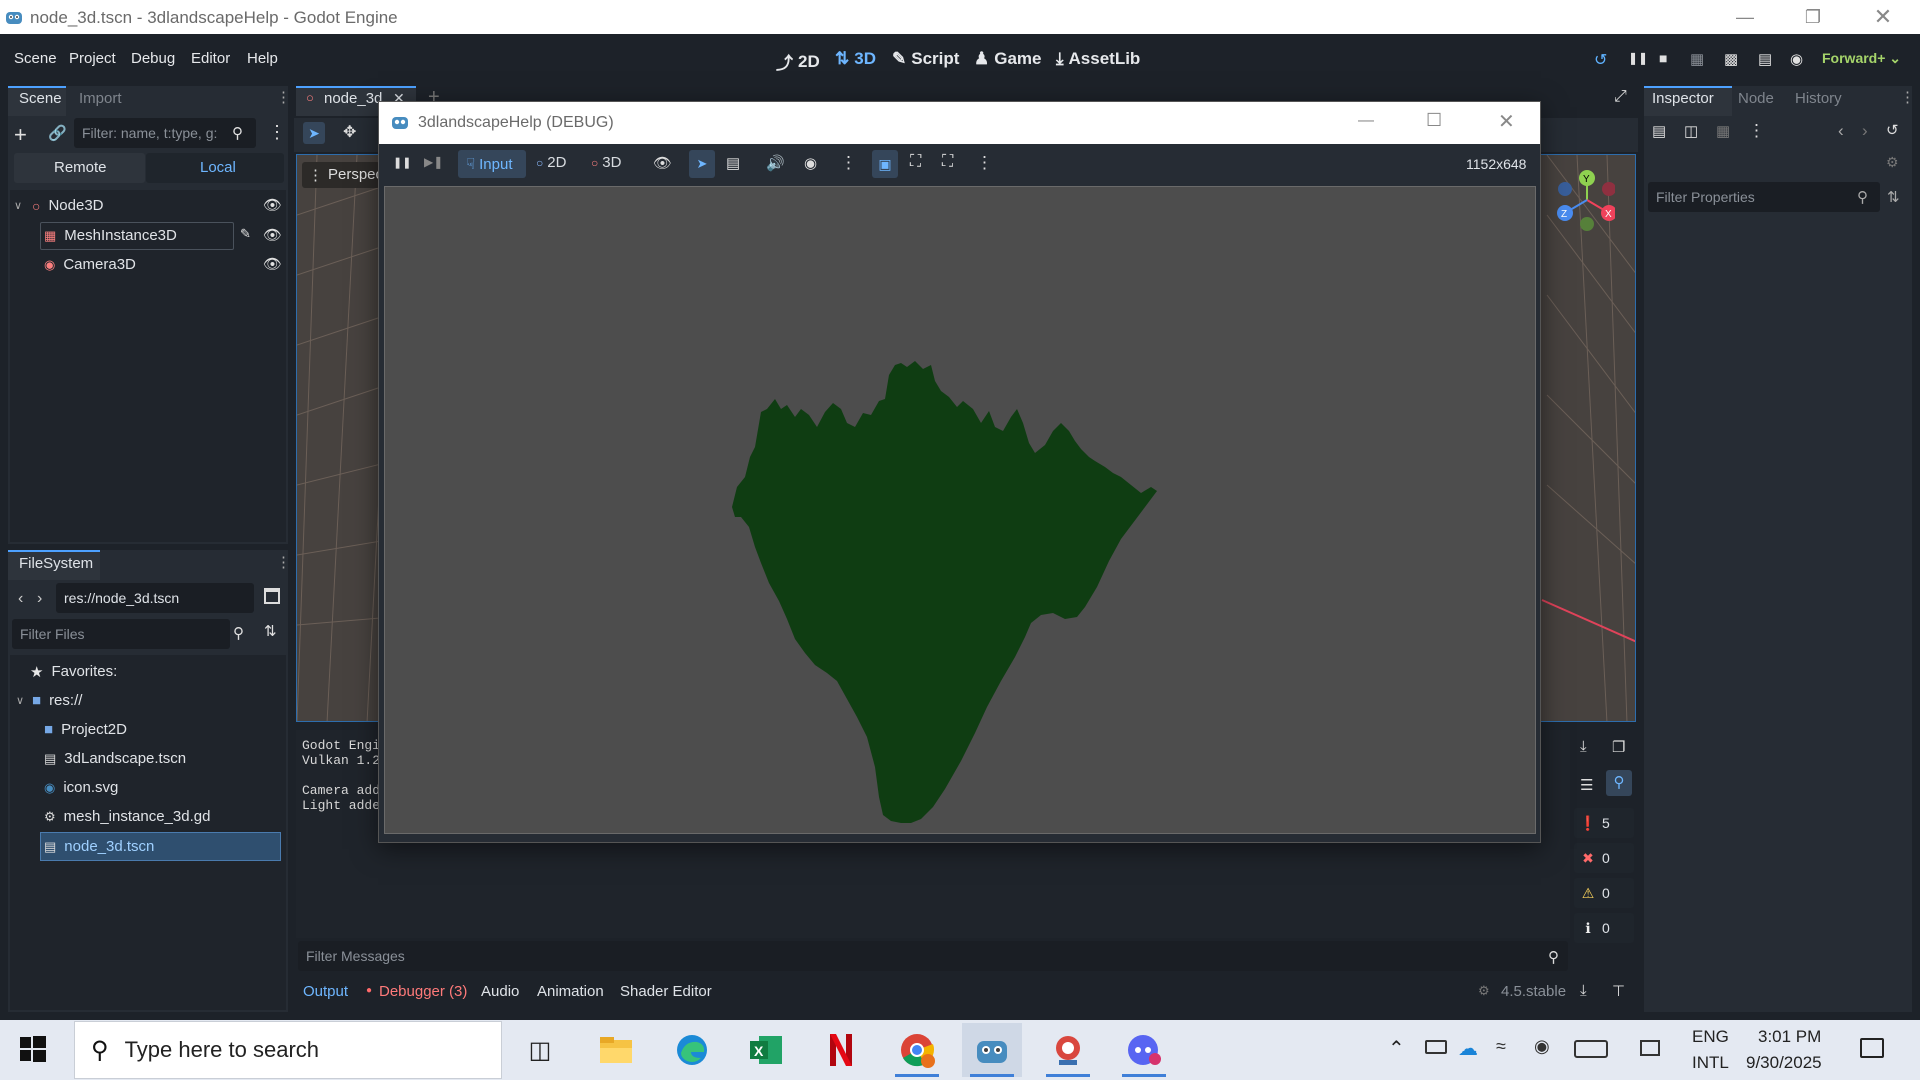  What do you see at coordinates (315, 175) in the screenshot?
I see `viewport-options-icon: ⋮` at bounding box center [315, 175].